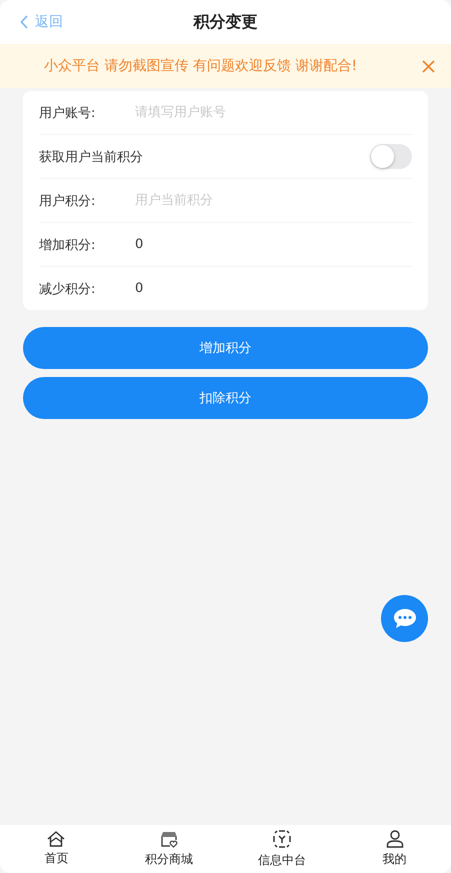 The height and width of the screenshot is (873, 451). I want to click on hub-icon, so click(282, 839).